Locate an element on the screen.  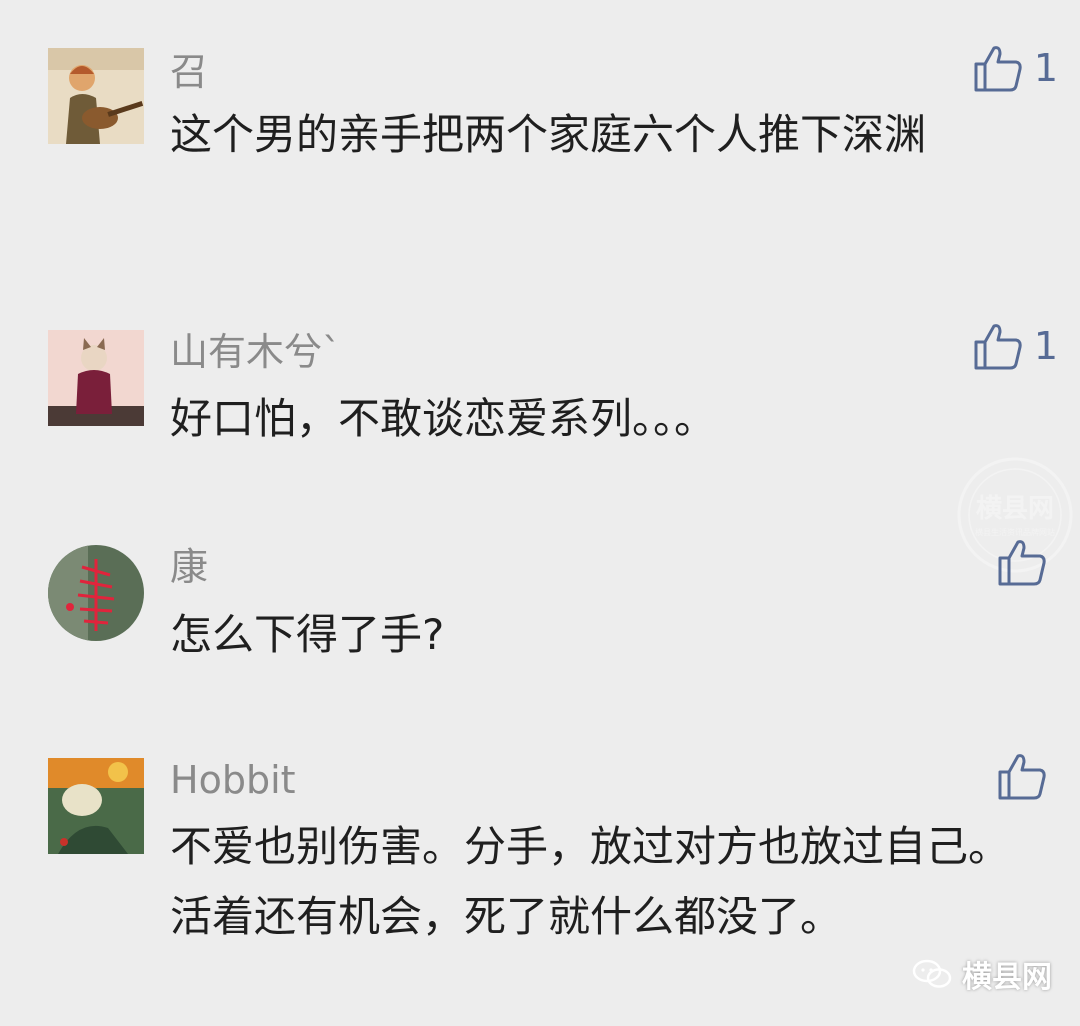
cat-in-sweater-avatar-icon is located at coordinates (96, 378).